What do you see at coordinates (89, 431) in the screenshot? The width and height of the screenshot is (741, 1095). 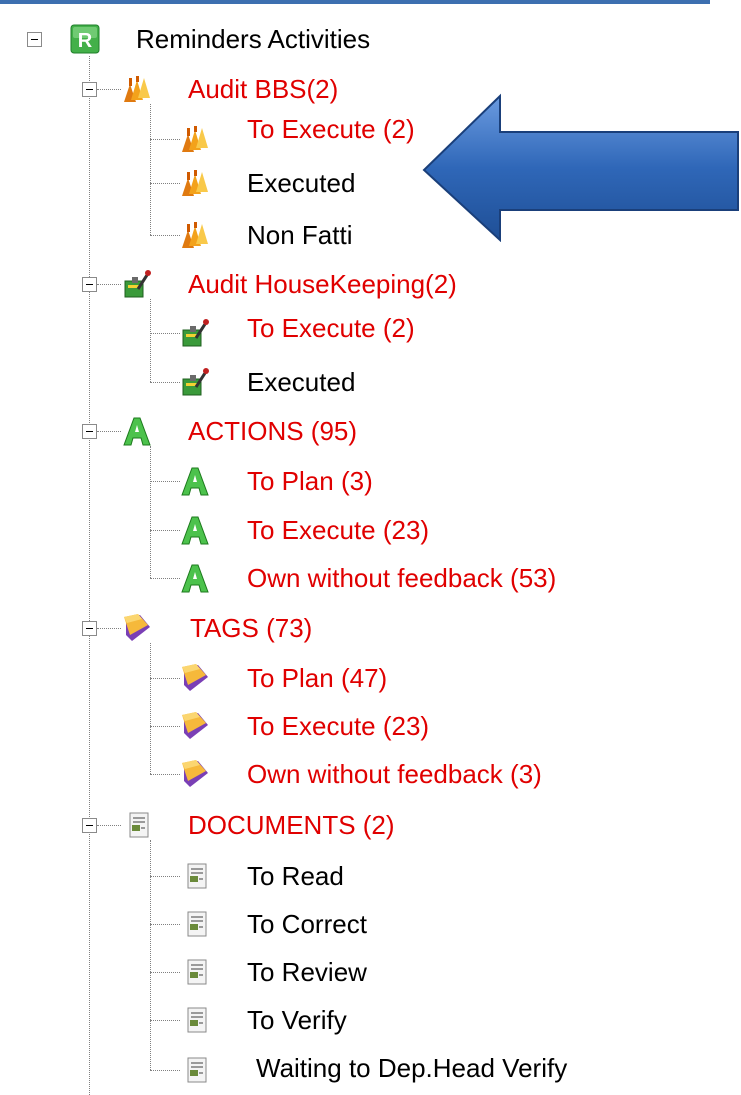 I see `actions-collapse-toggle` at bounding box center [89, 431].